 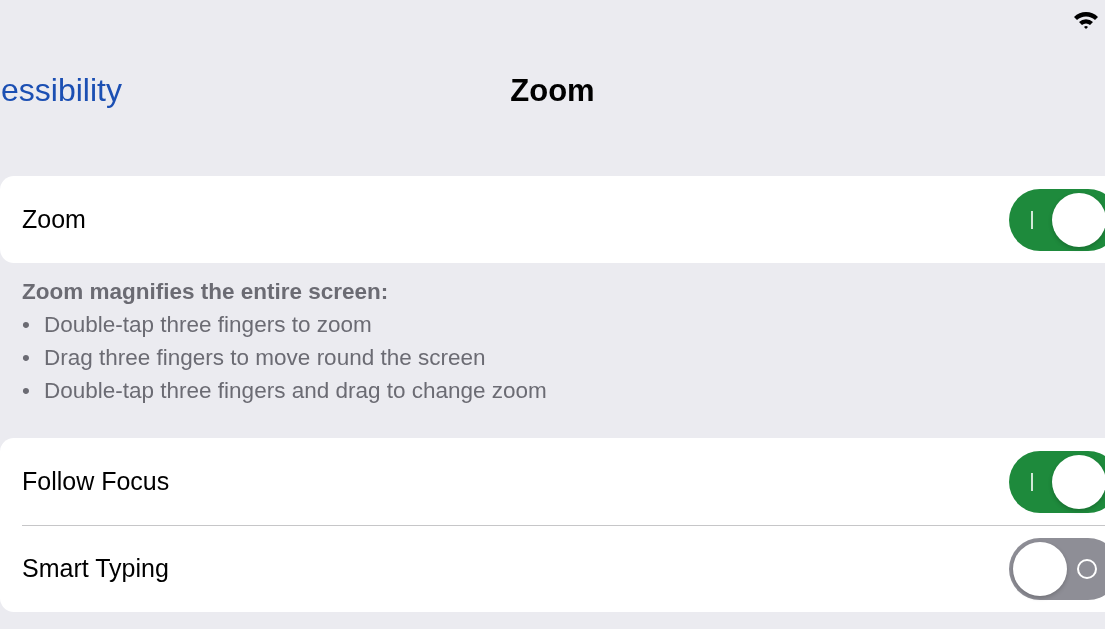 I want to click on description-text: Double-tap three fingers and drag to change zoom, so click(x=295, y=391).